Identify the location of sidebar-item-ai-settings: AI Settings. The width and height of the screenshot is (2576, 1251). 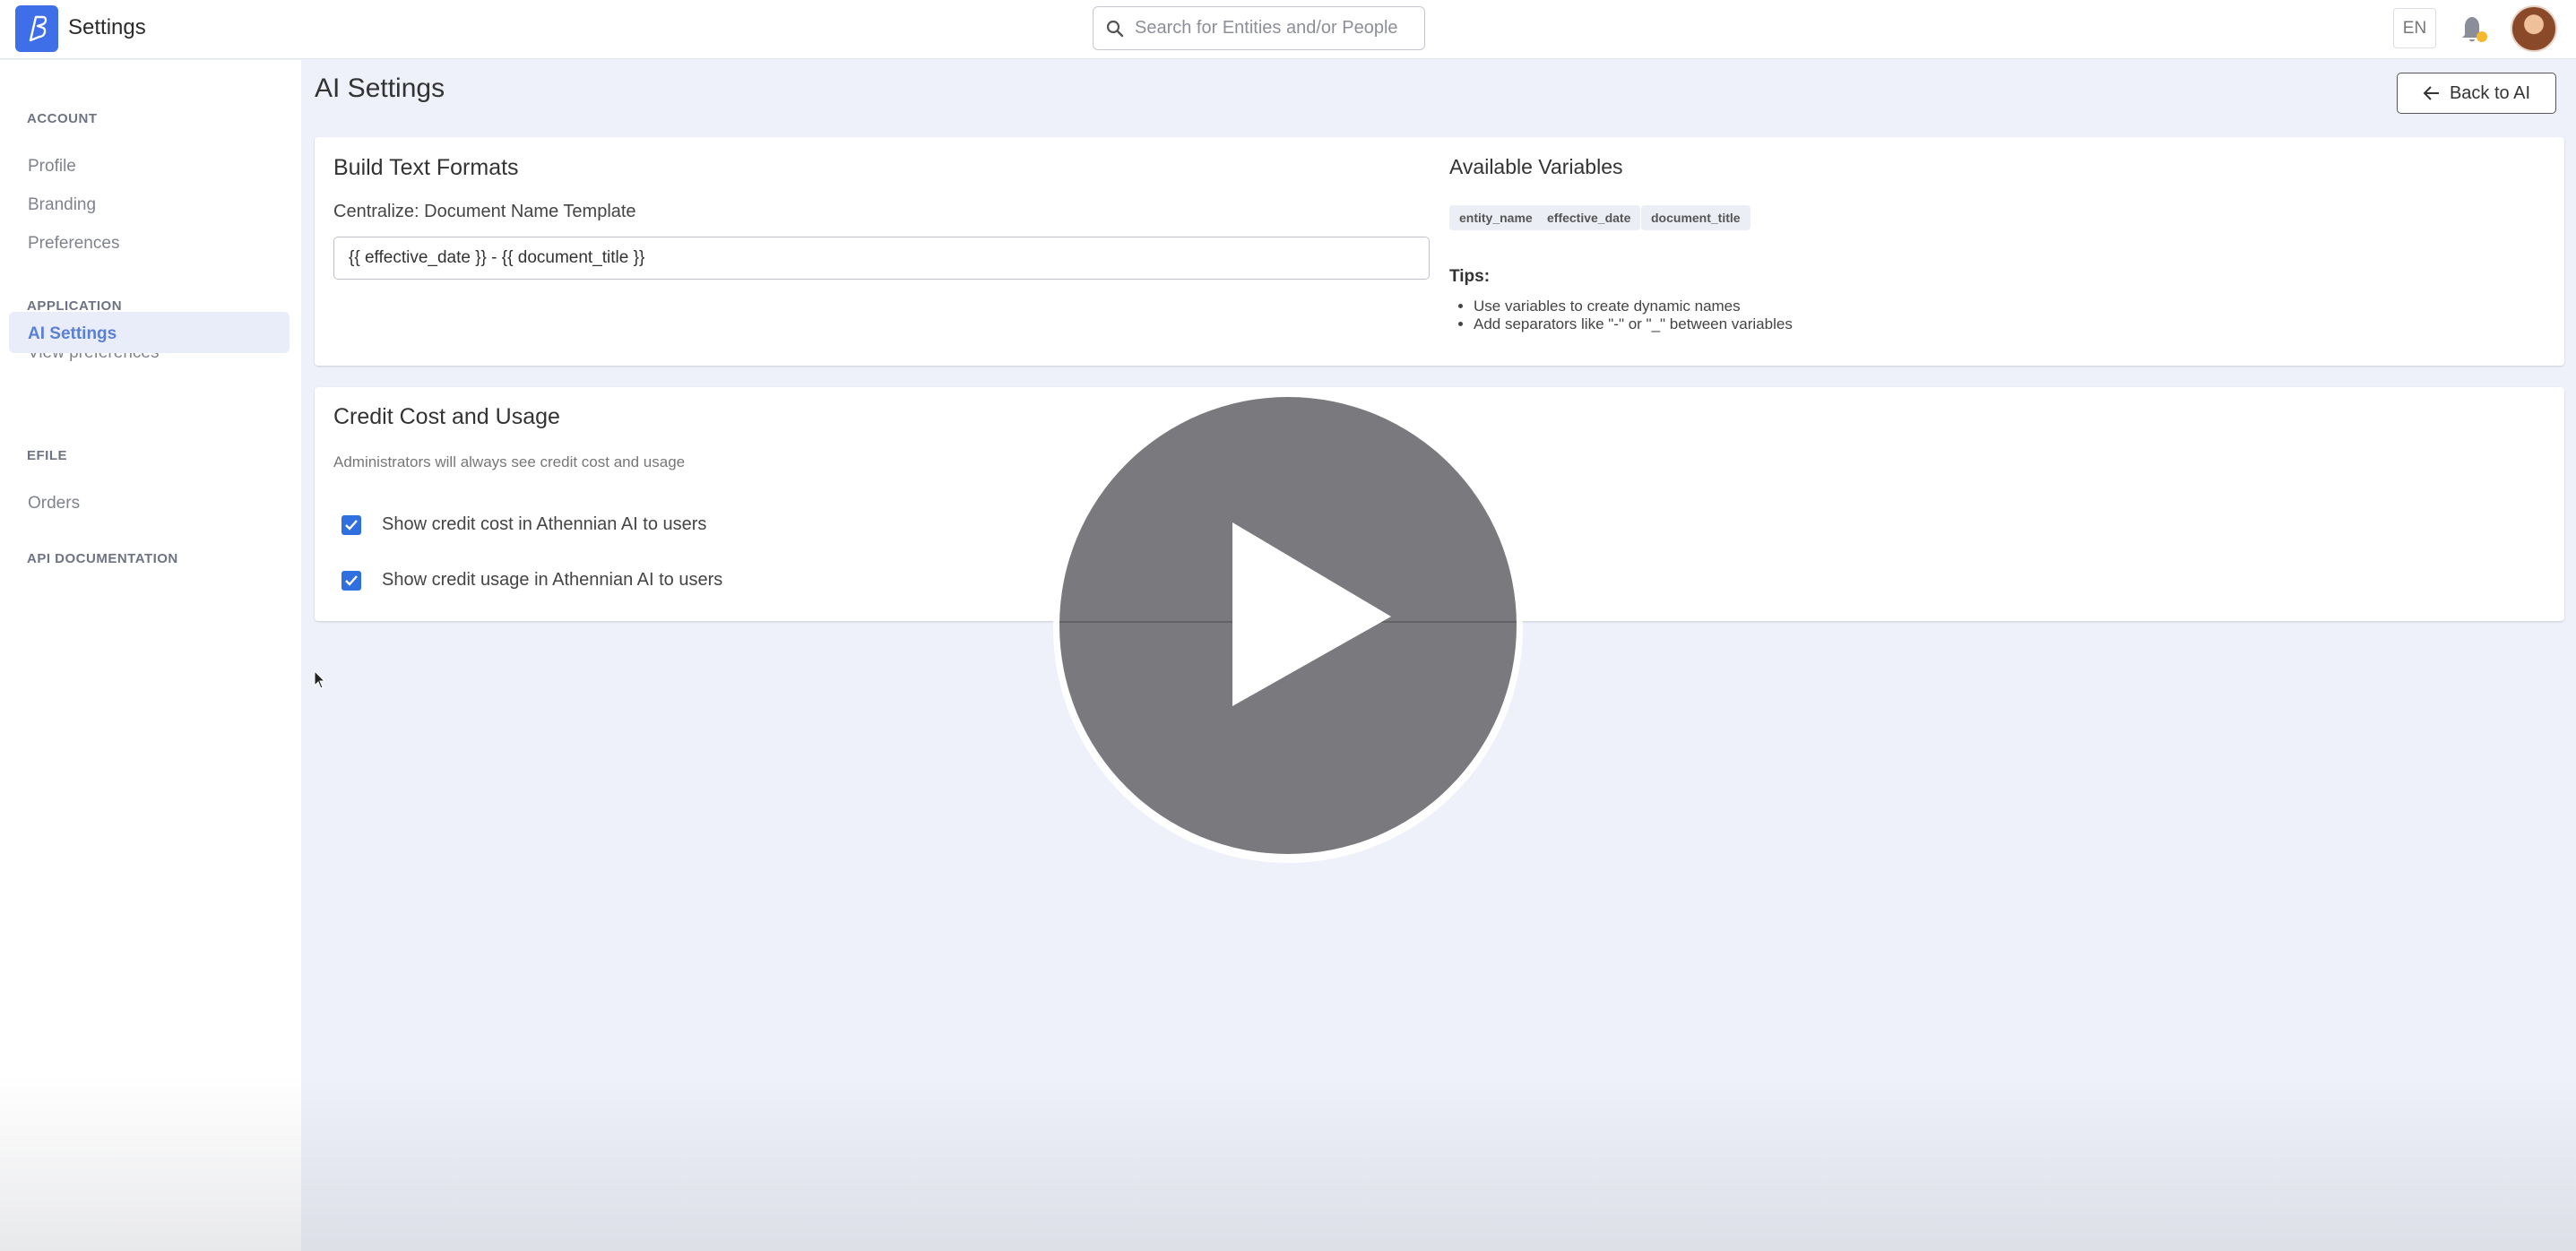
(72, 334).